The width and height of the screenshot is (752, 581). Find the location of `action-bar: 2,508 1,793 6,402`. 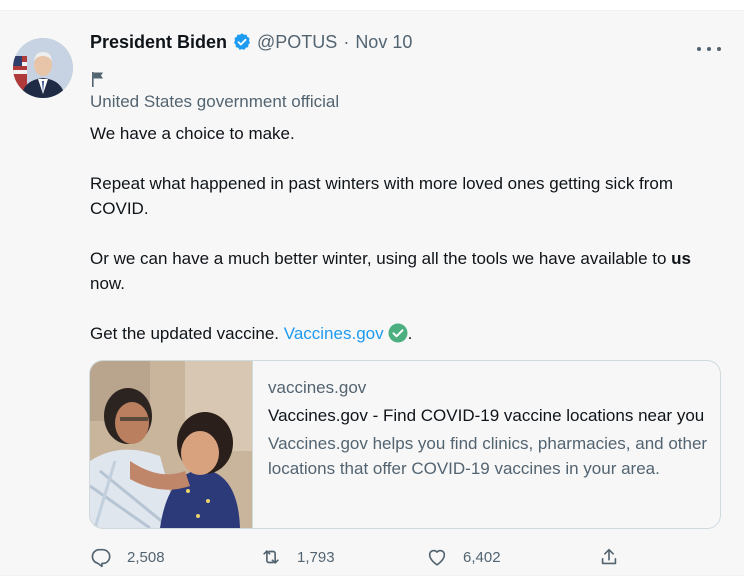

action-bar: 2,508 1,793 6,402 is located at coordinates (360, 557).